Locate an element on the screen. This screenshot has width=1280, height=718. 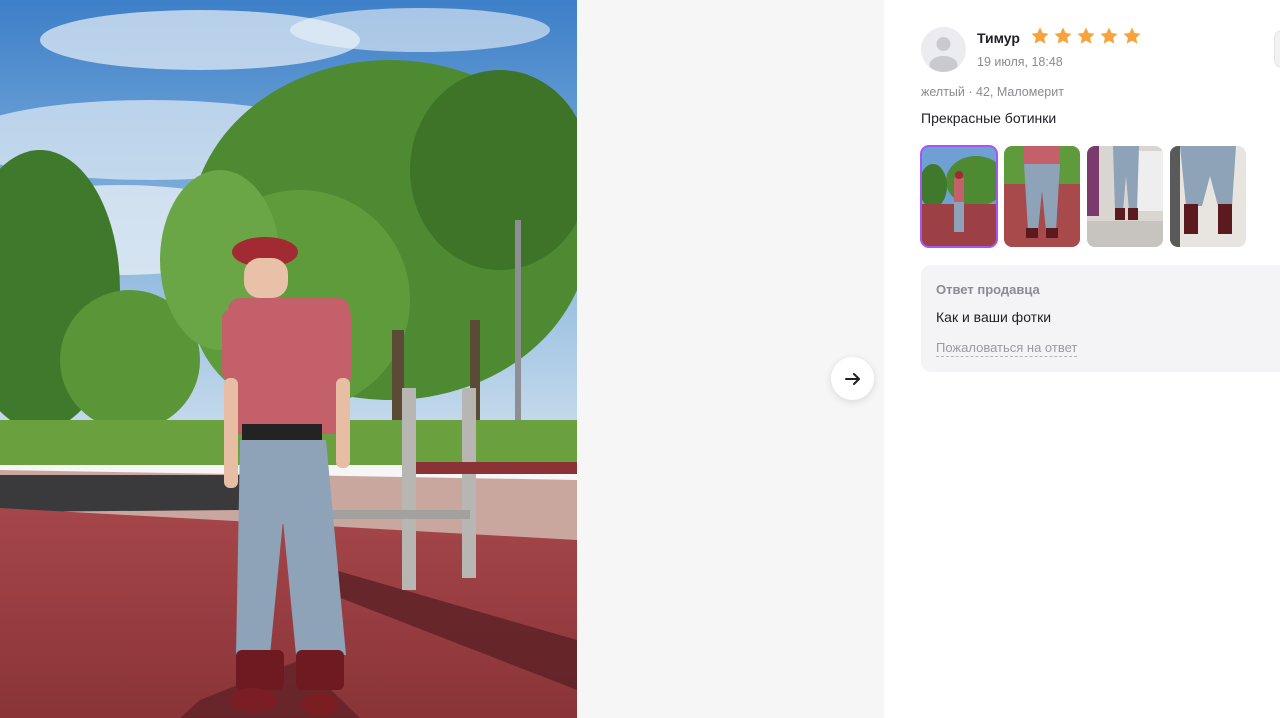
review-author: Тимур is located at coordinates (998, 38).